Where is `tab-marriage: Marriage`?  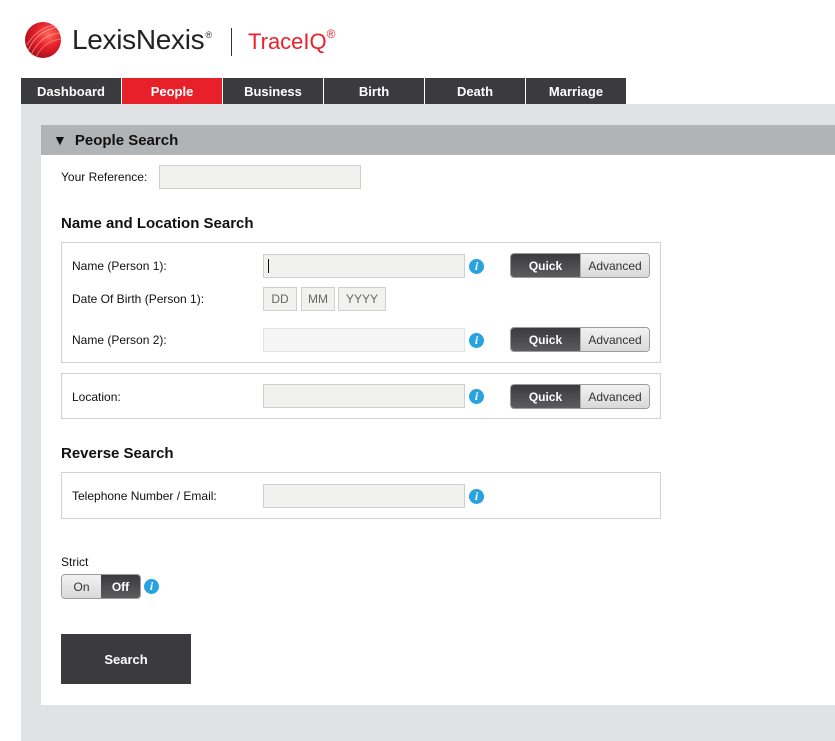
tab-marriage: Marriage is located at coordinates (576, 91).